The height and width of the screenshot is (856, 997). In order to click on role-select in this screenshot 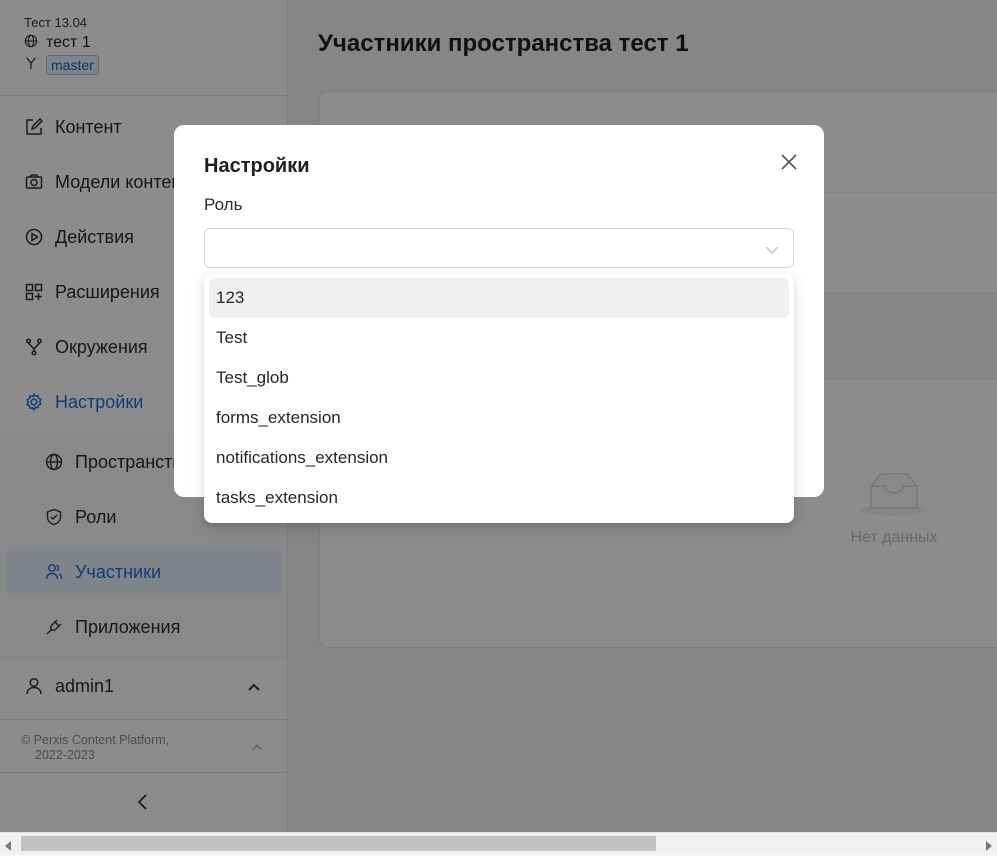, I will do `click(499, 248)`.